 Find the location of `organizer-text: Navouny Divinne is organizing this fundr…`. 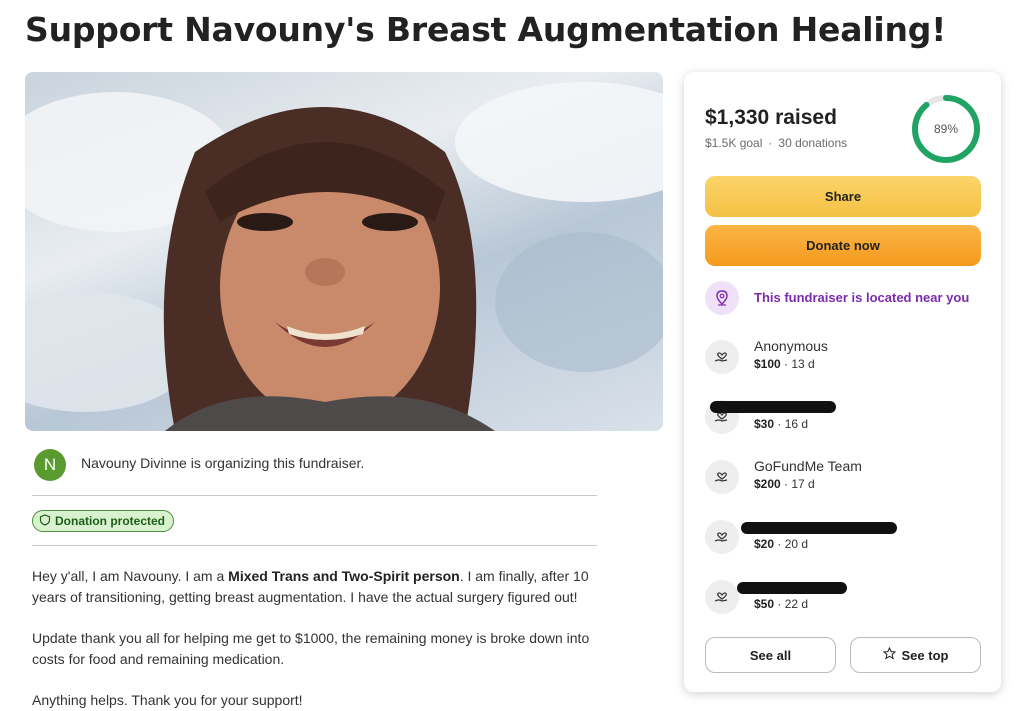

organizer-text: Navouny Divinne is organizing this fundr… is located at coordinates (223, 463).